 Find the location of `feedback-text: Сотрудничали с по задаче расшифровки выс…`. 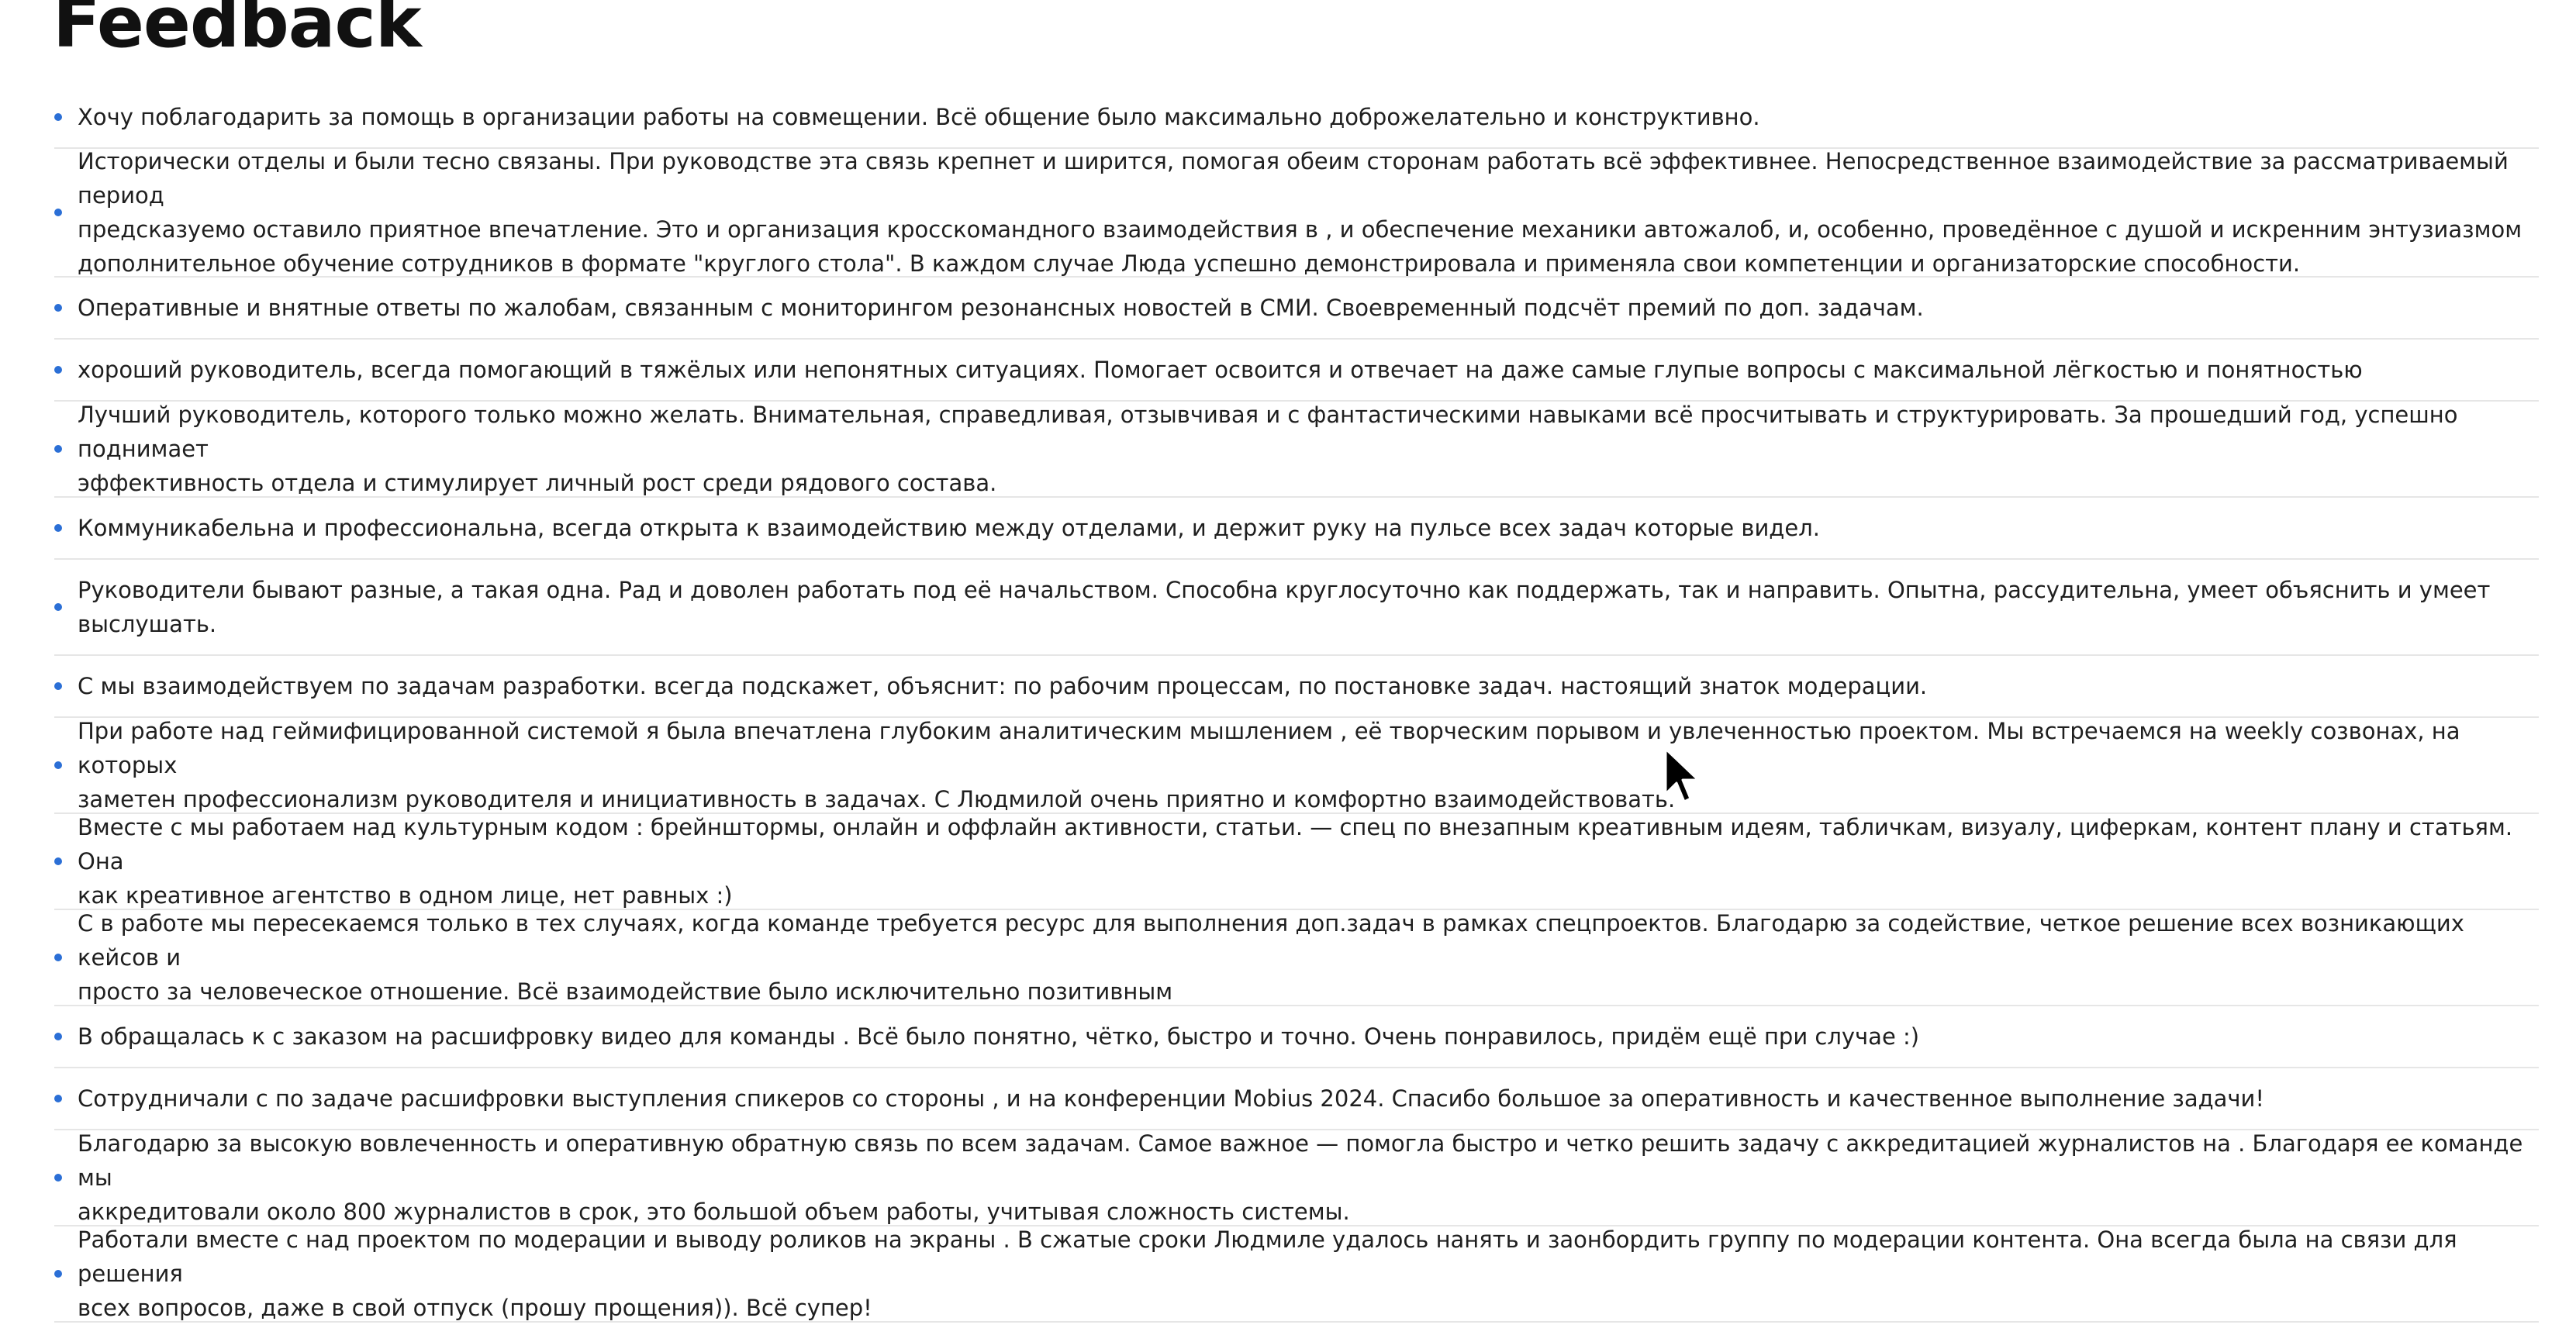

feedback-text: Сотрудничали с по задаче расшифровки выс… is located at coordinates (1171, 1098).